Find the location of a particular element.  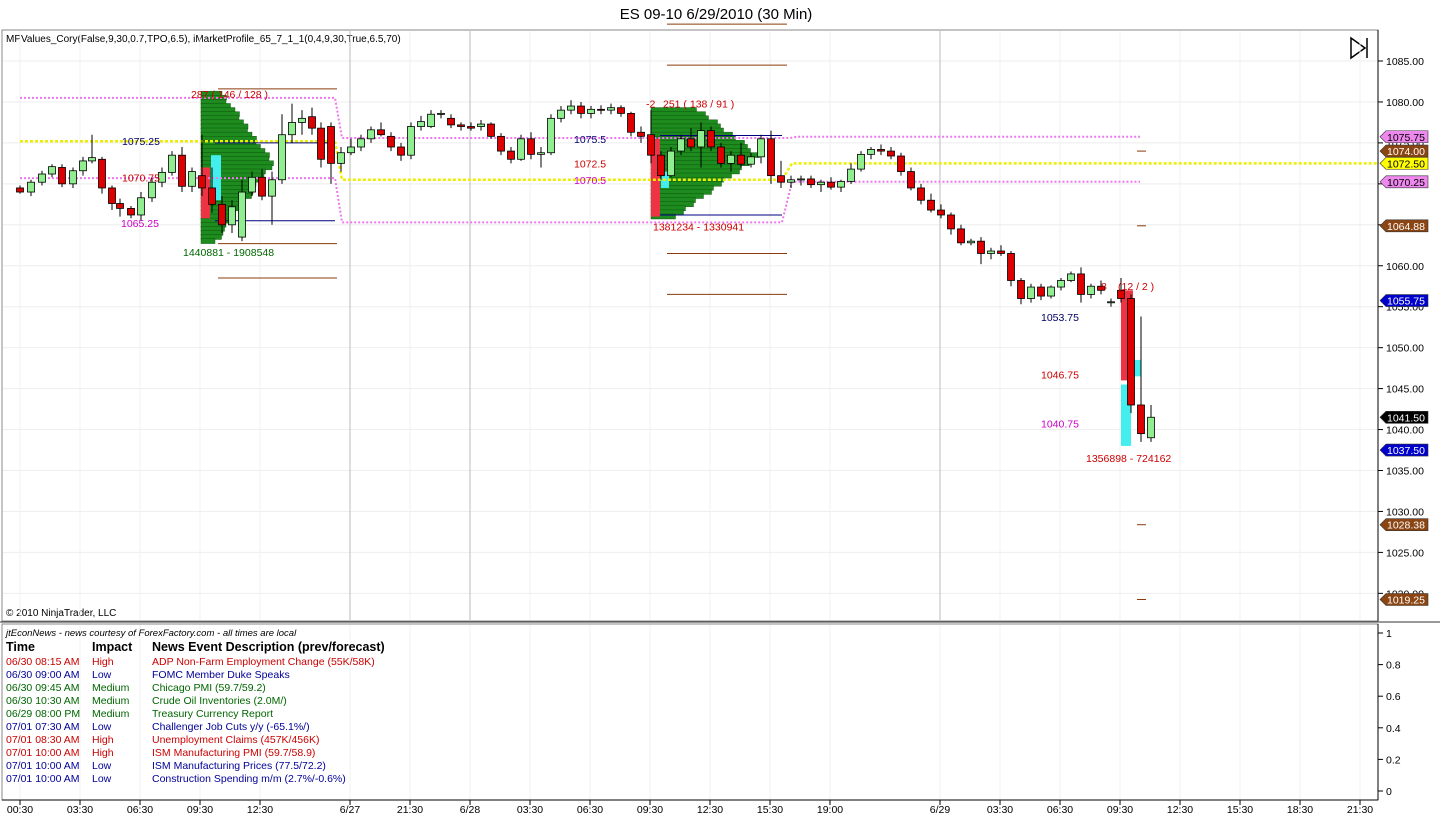

time-tick-label: 00:30 is located at coordinates (20, 810).